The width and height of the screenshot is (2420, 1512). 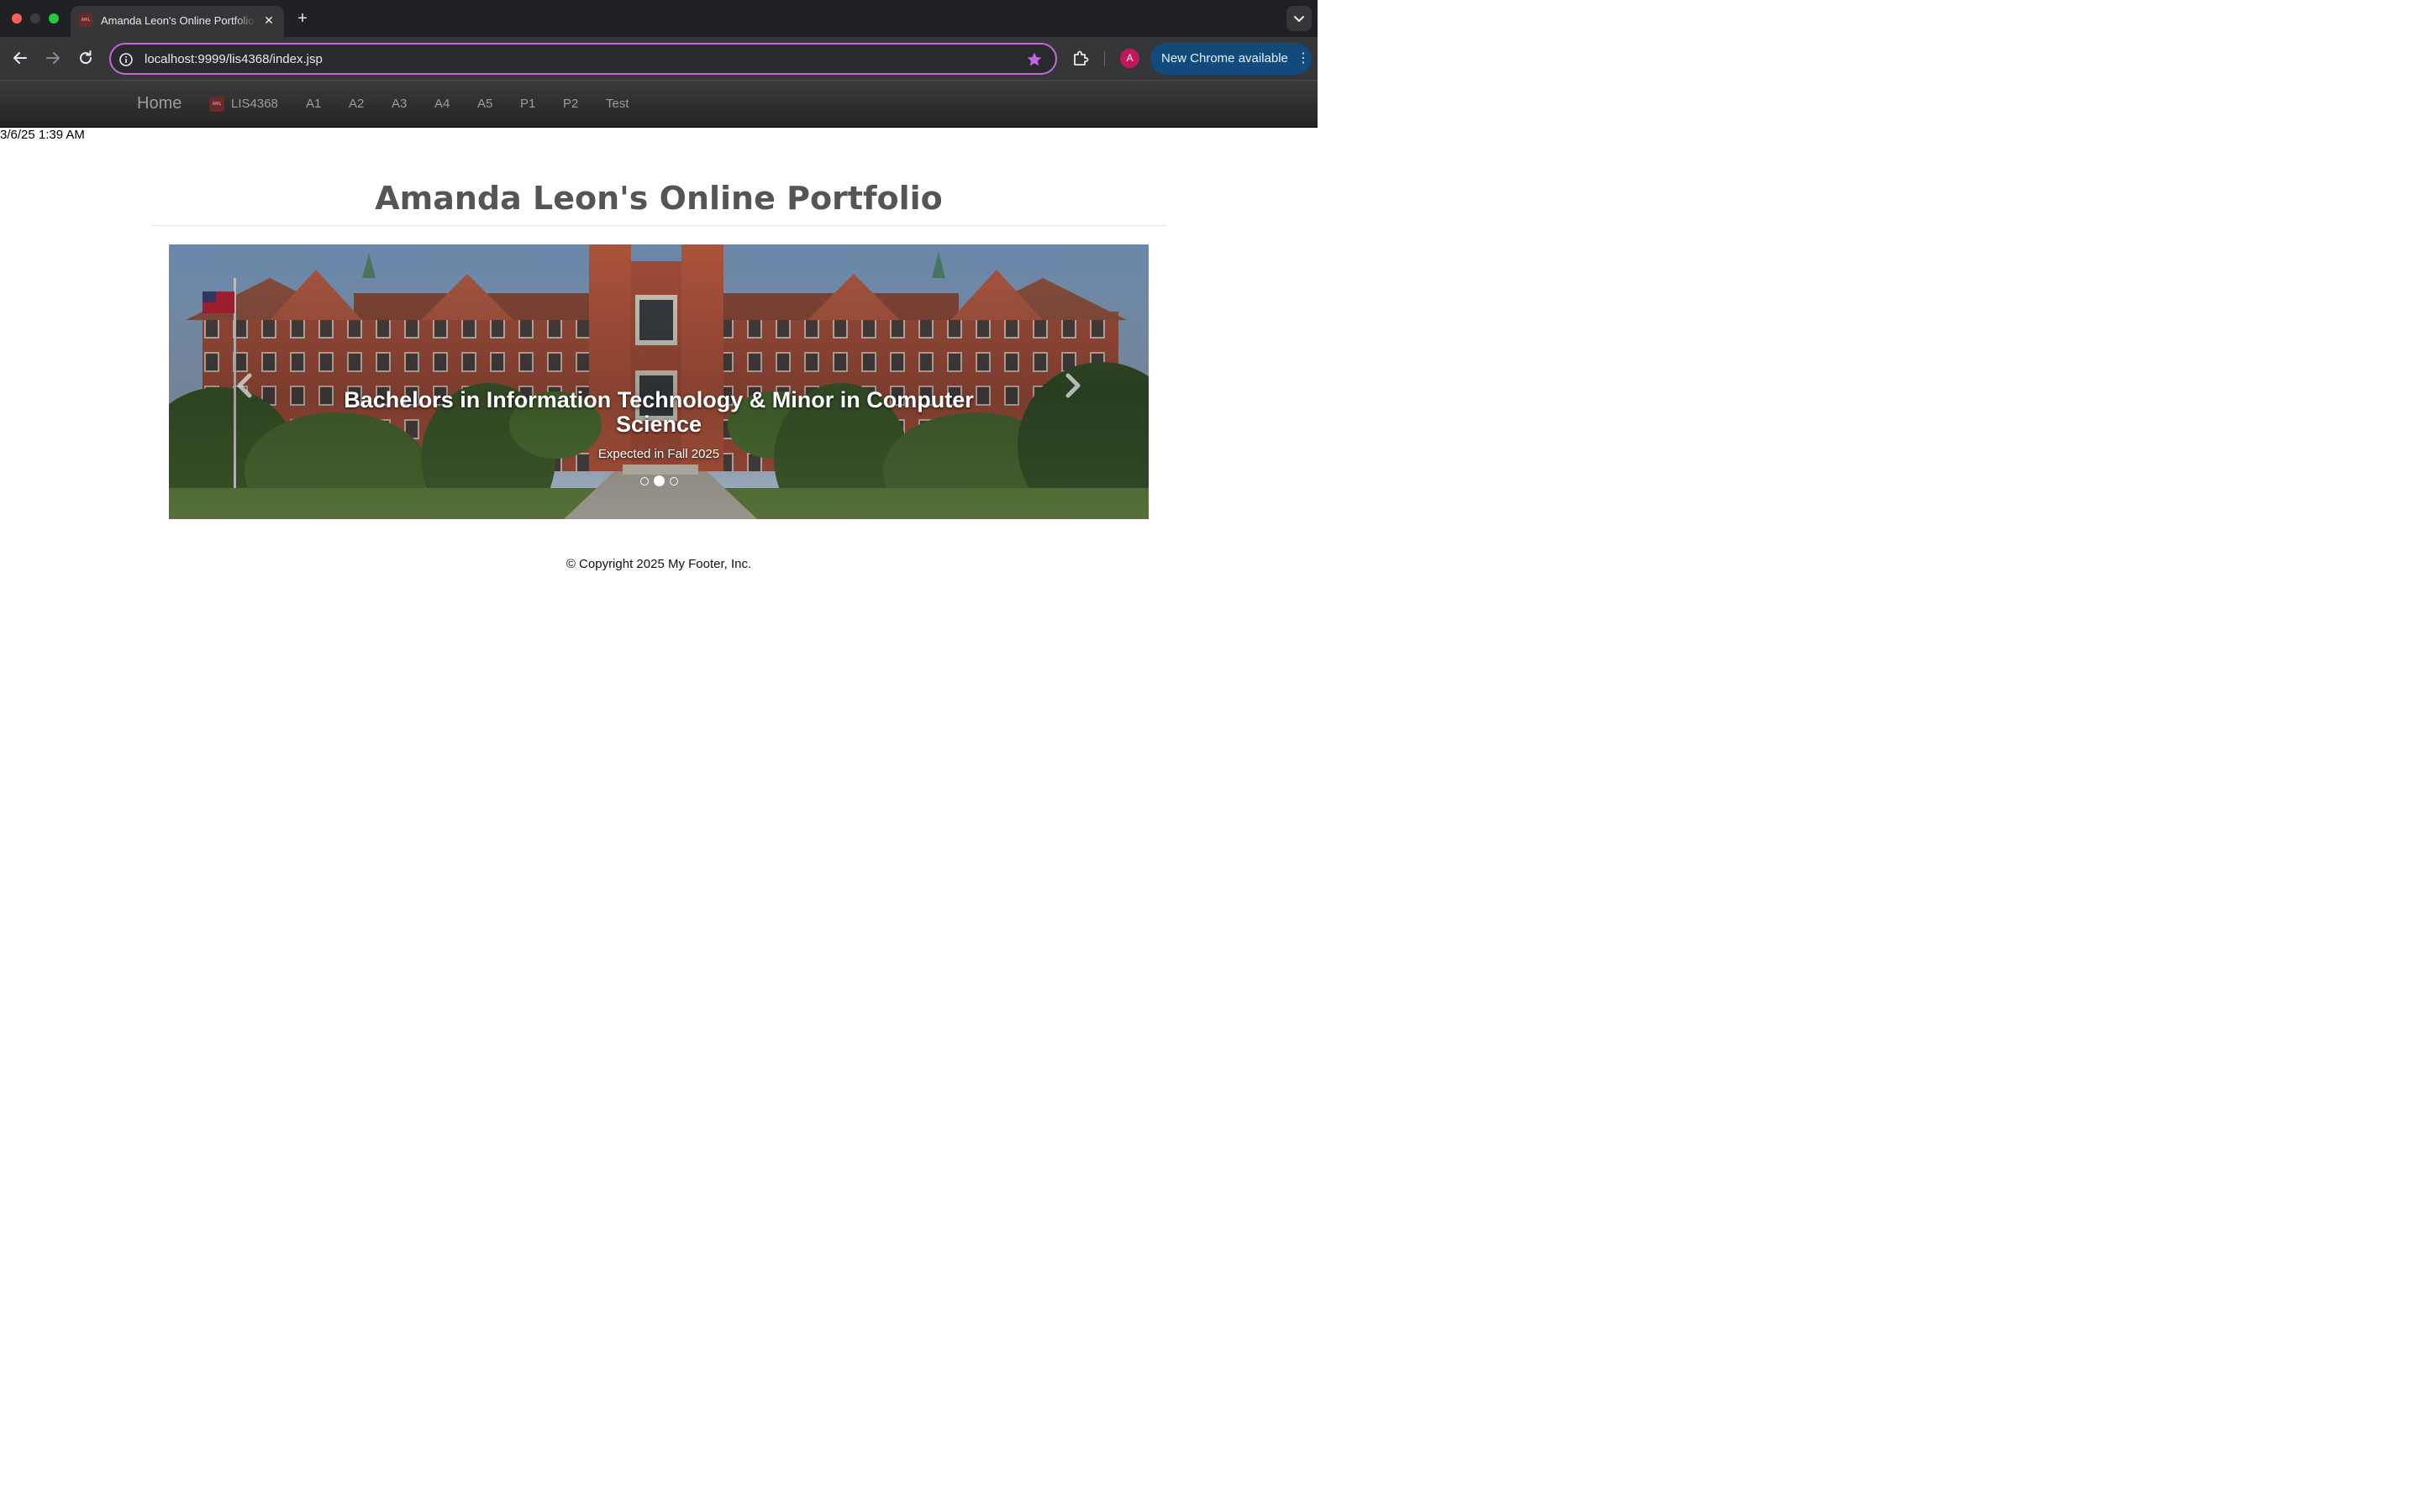 I want to click on reload-icon, so click(x=86, y=57).